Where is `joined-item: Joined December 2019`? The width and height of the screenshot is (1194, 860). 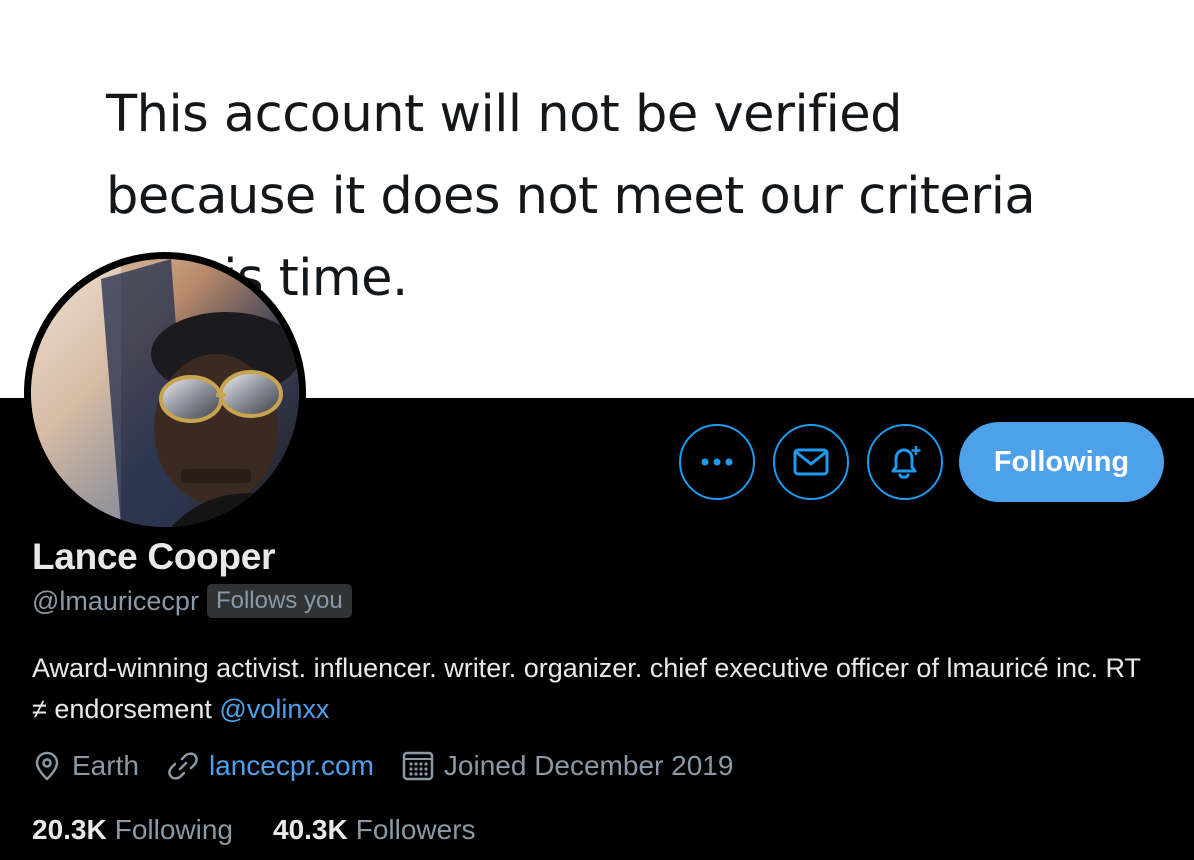
joined-item: Joined December 2019 is located at coordinates (568, 766).